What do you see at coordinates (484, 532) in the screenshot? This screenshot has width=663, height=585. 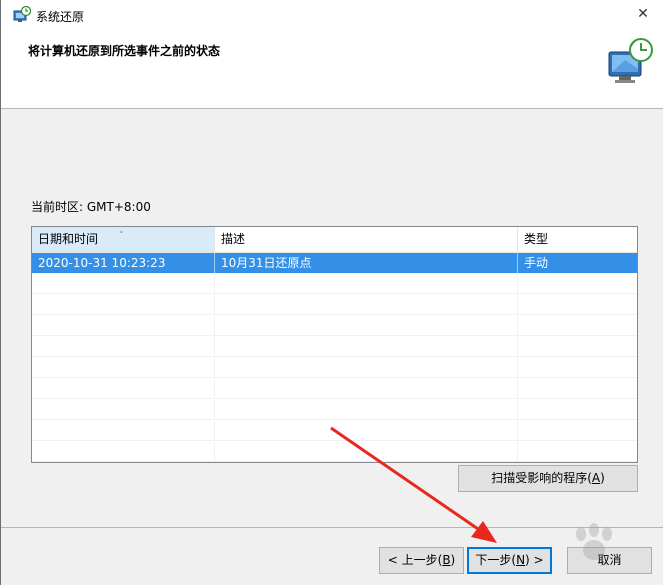 I see `annotation-arrow-head` at bounding box center [484, 532].